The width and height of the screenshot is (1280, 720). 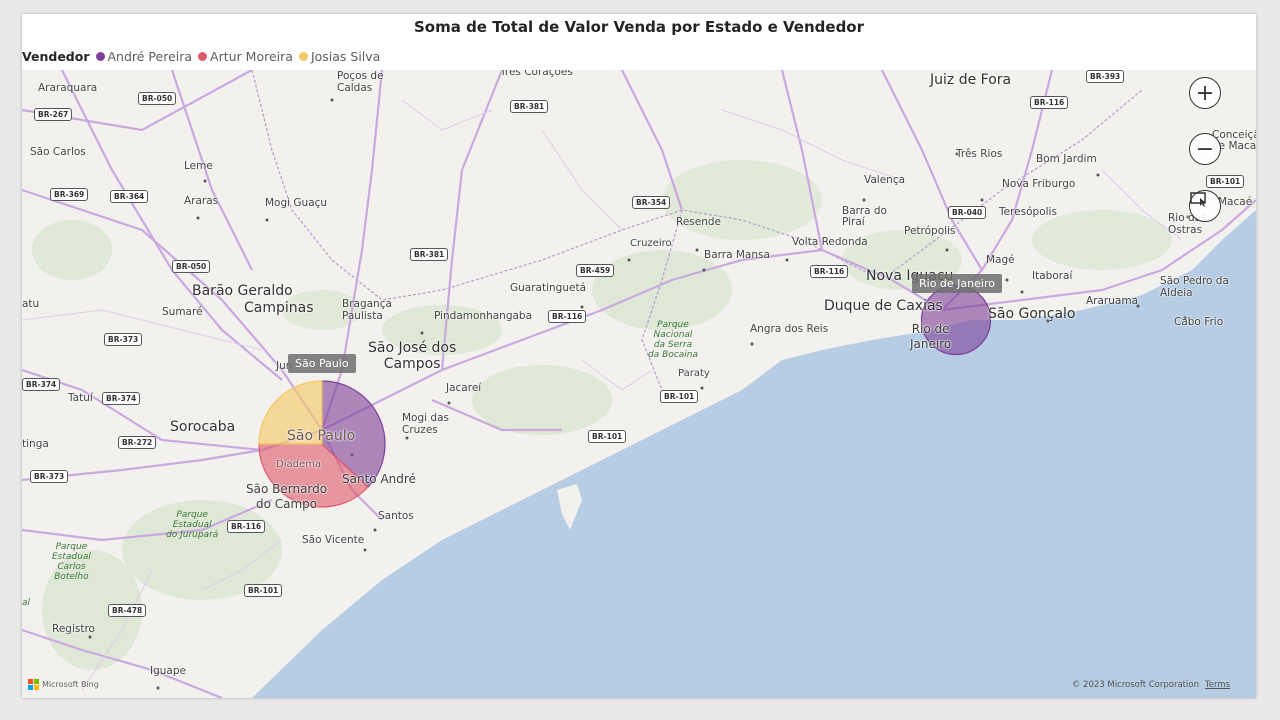 What do you see at coordinates (425, 424) in the screenshot?
I see `city-label: Mogi das Cruzes` at bounding box center [425, 424].